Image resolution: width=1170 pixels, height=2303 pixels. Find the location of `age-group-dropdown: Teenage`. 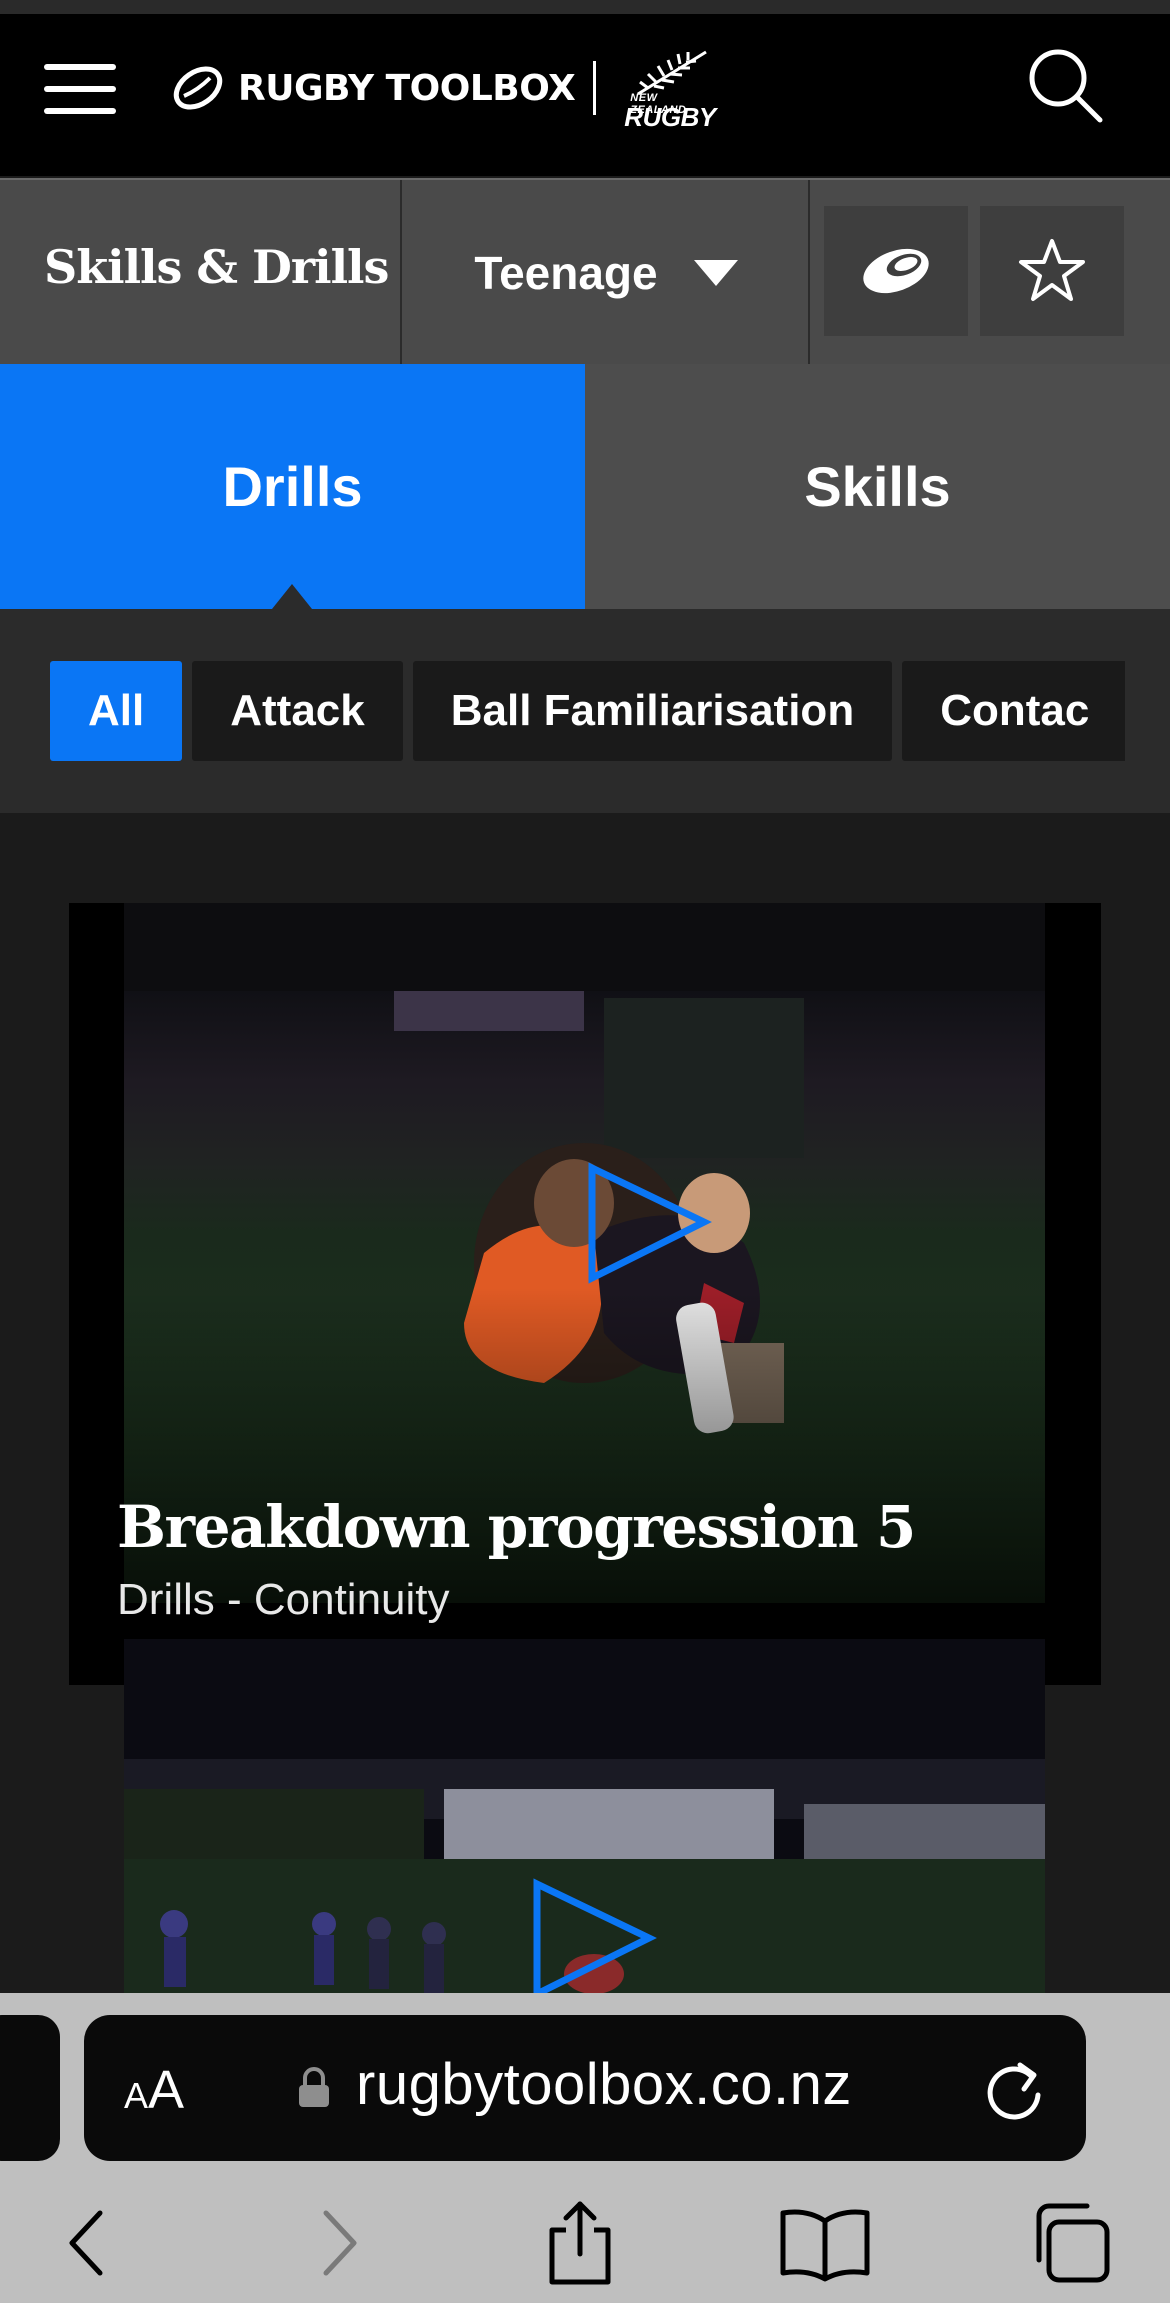

age-group-dropdown: Teenage is located at coordinates (606, 273).